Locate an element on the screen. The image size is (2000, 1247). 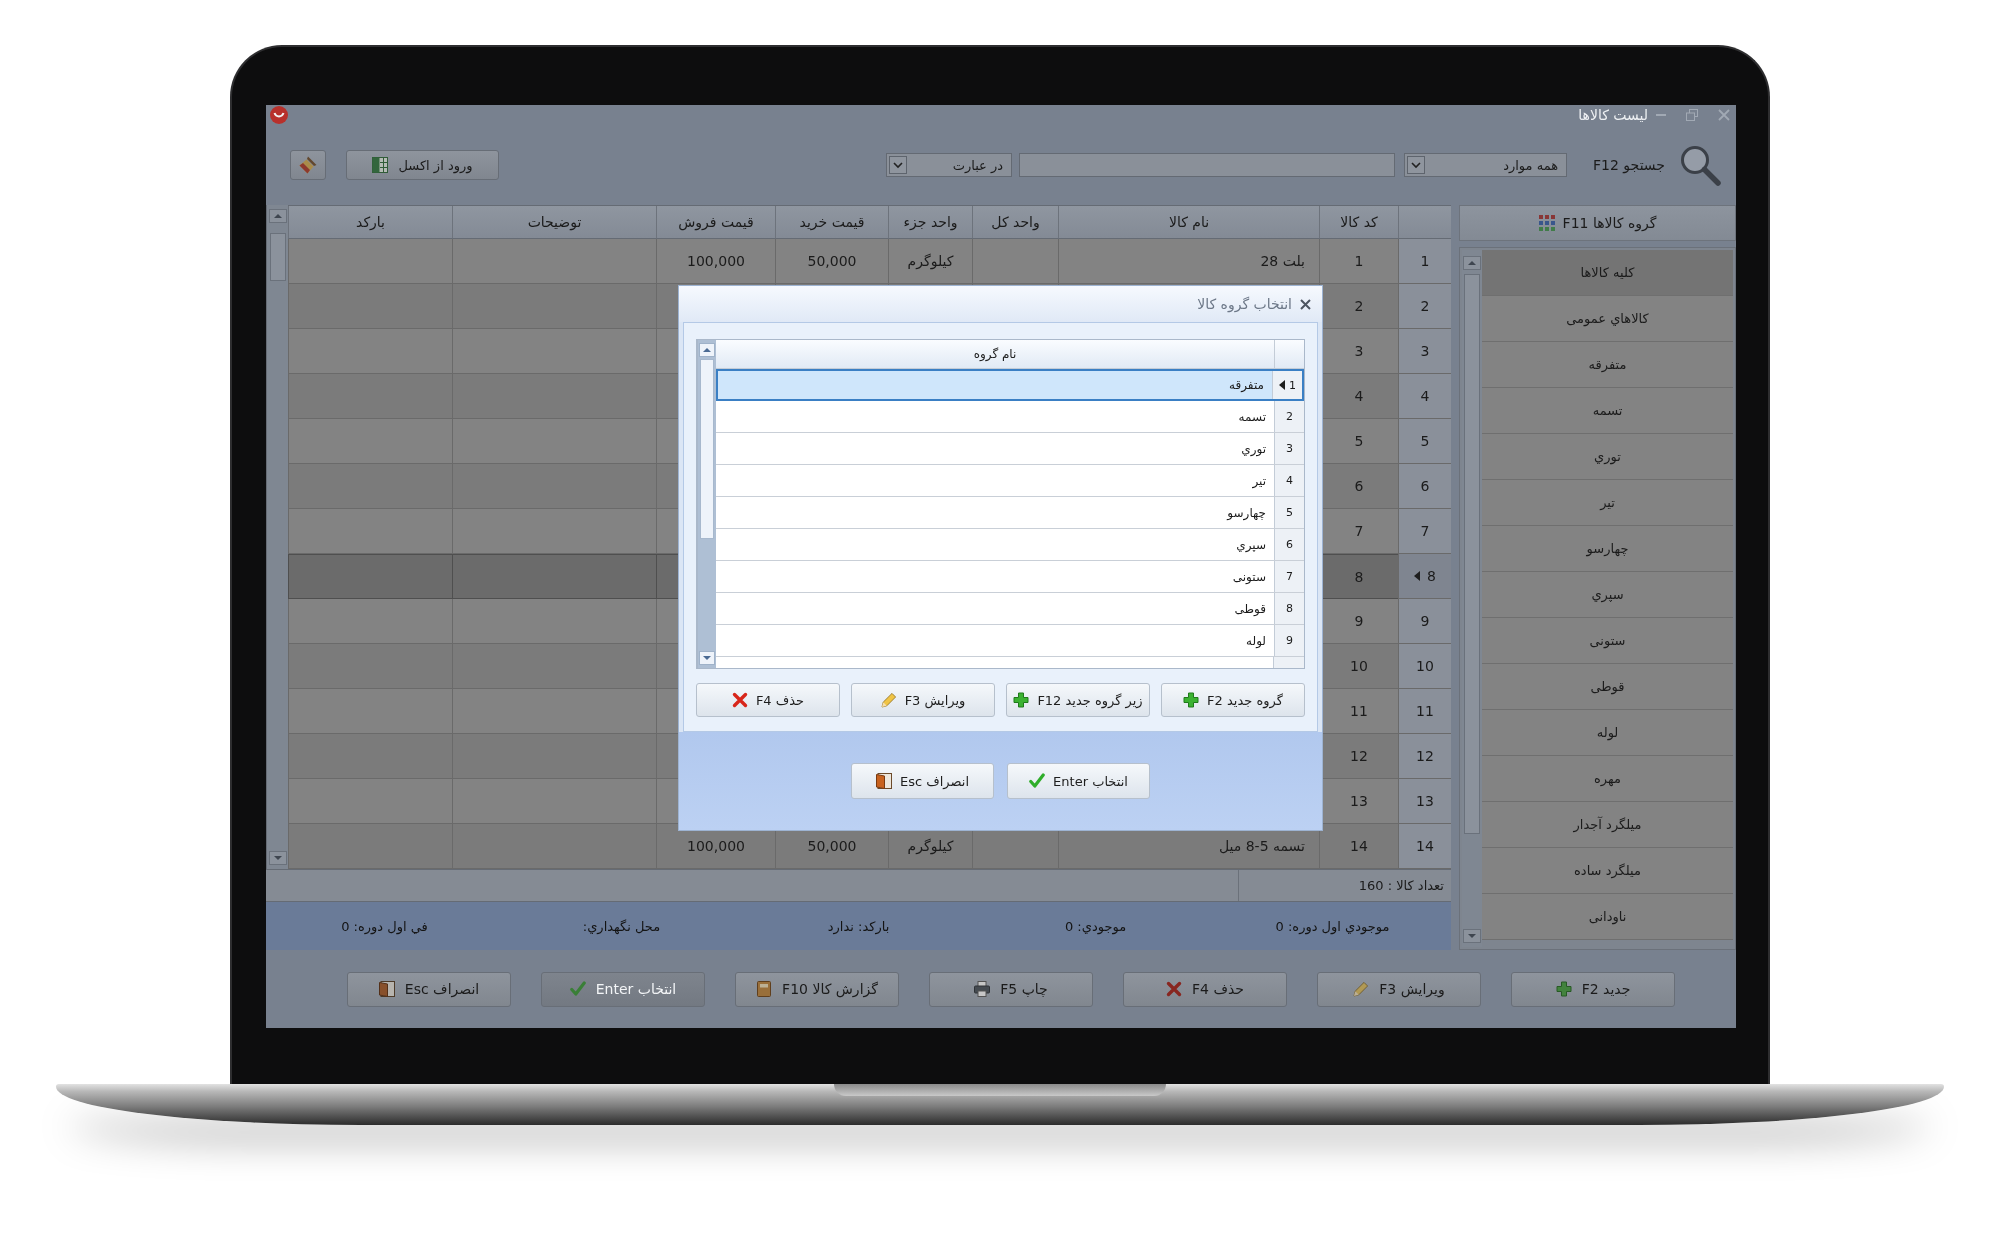
sidebar-item: ستونی is located at coordinates (1607, 641).